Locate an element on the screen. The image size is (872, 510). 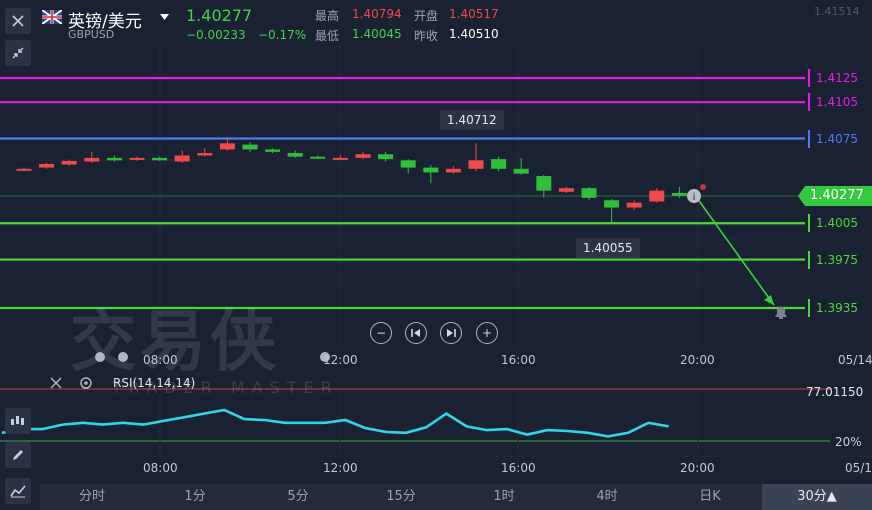
plus-icon: + is located at coordinates (487, 333).